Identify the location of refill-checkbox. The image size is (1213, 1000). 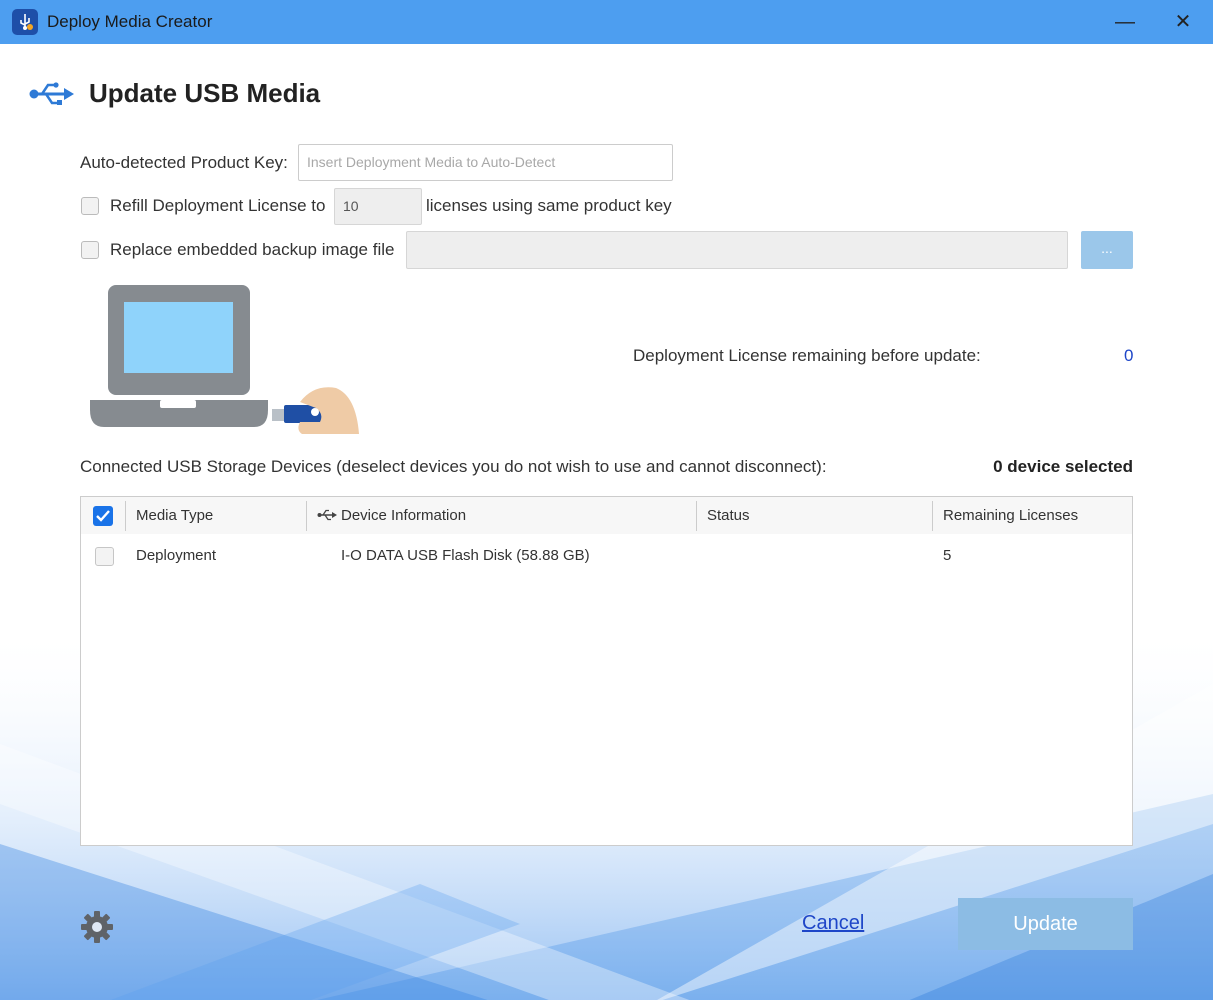
(90, 206).